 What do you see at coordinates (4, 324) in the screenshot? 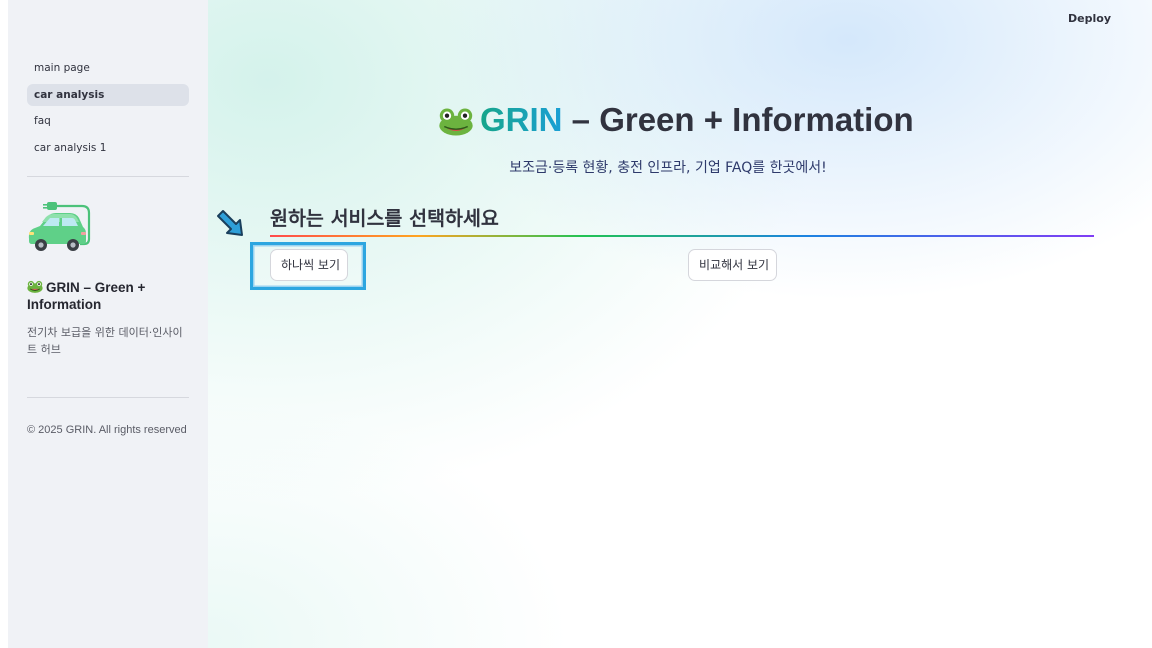
I see `window-left-edge` at bounding box center [4, 324].